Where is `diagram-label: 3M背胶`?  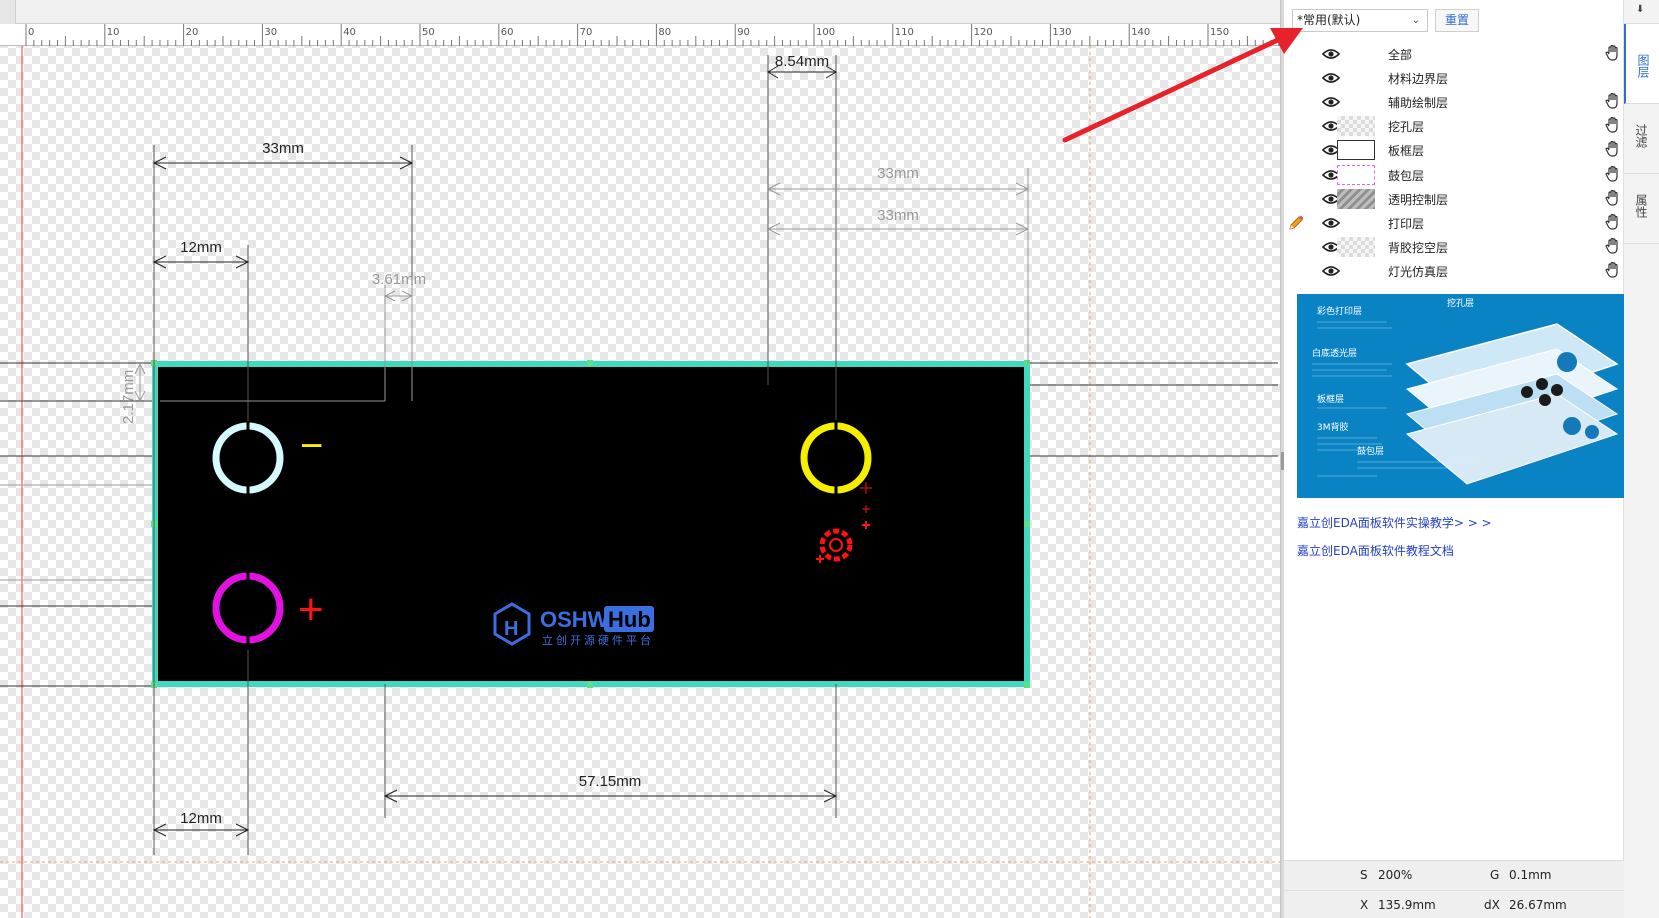 diagram-label: 3M背胶 is located at coordinates (1333, 427).